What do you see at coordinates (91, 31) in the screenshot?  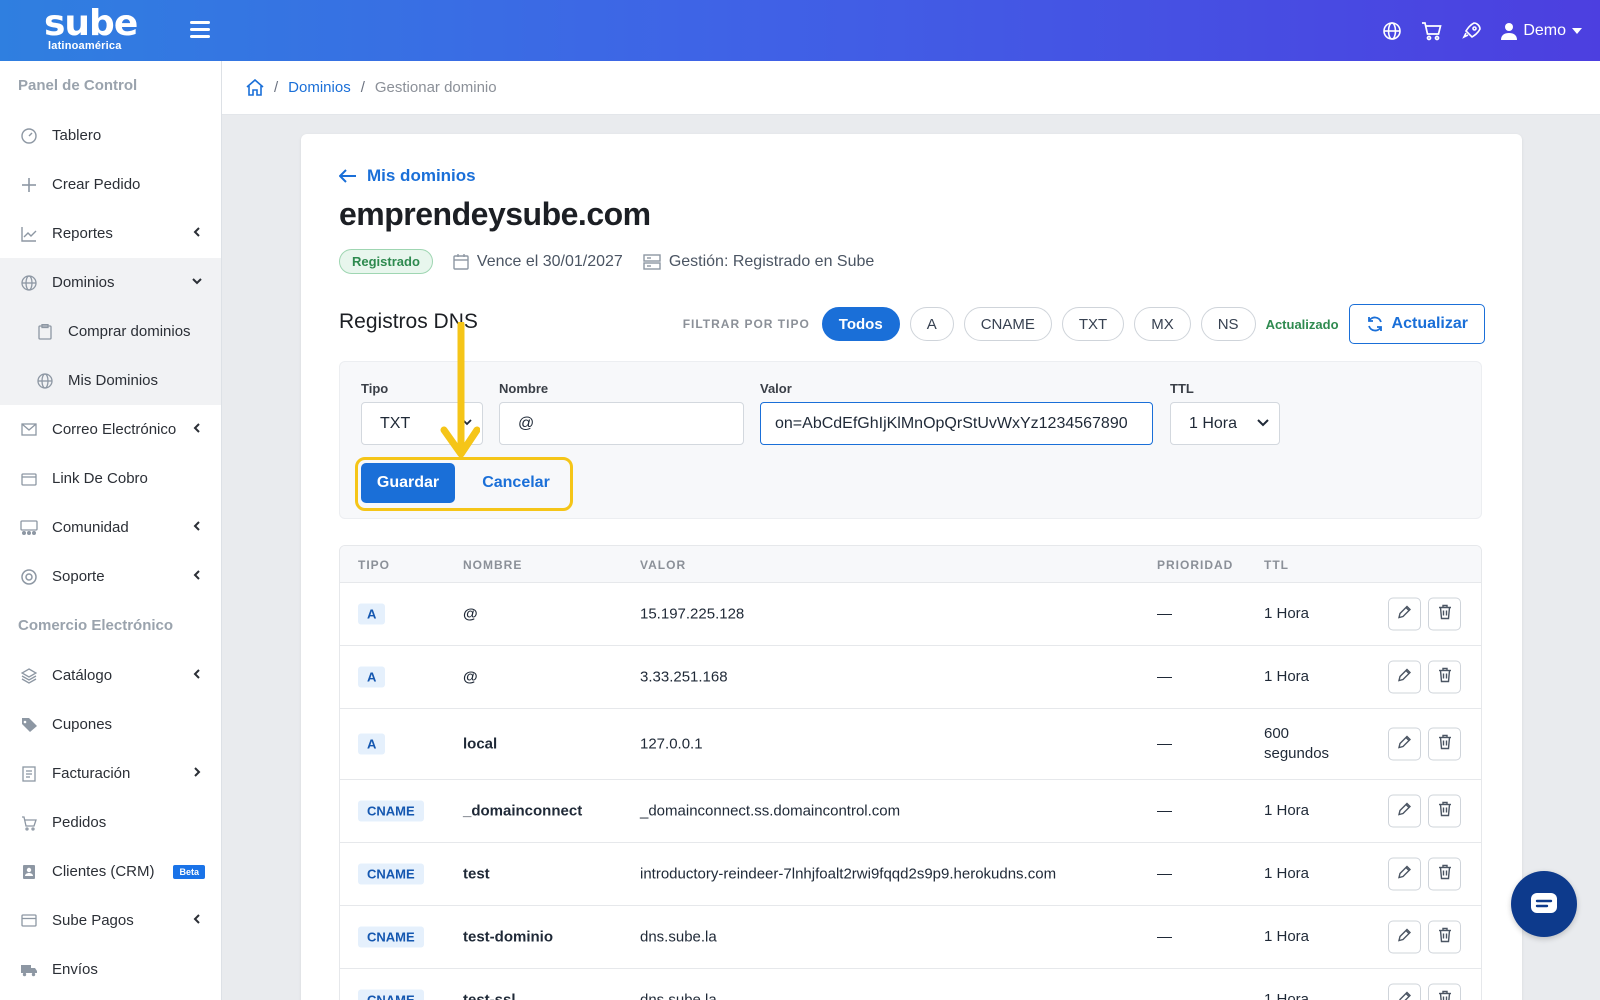 I see `logo: sube latinoamérica` at bounding box center [91, 31].